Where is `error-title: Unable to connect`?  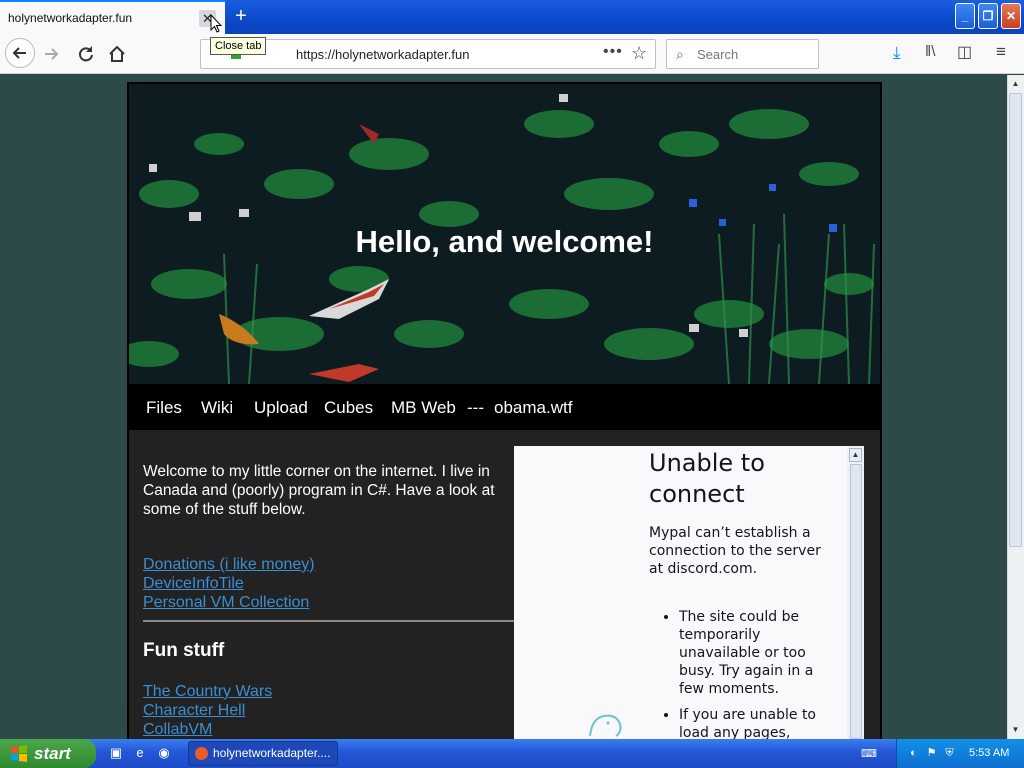 error-title: Unable to connect is located at coordinates (707, 478).